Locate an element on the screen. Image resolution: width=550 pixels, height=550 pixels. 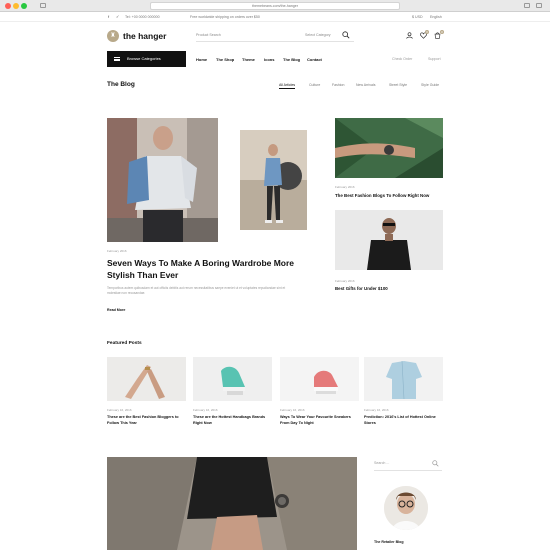
side-post-1-image is located at coordinates (389, 148).